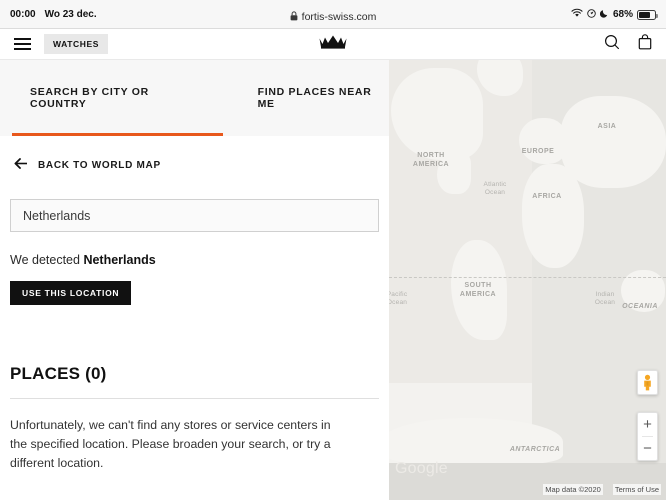 This screenshot has height=500, width=666. I want to click on status-bar-left: 00:00 Wo 23 dec., so click(53, 14).